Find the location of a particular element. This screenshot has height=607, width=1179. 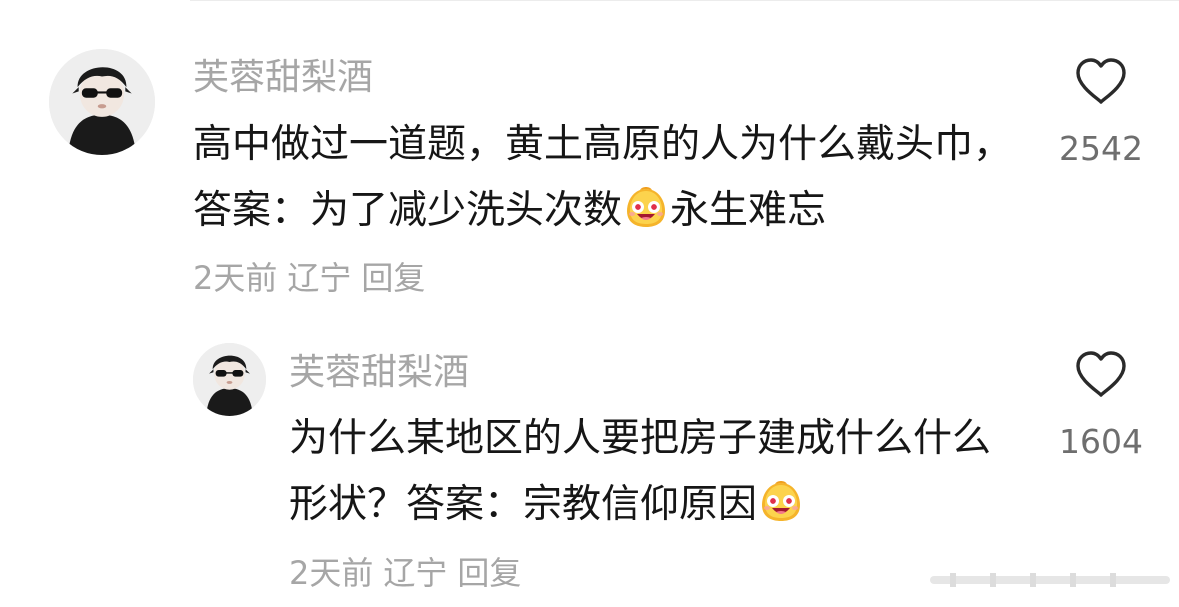

like-count: 1604 is located at coordinates (1101, 441).